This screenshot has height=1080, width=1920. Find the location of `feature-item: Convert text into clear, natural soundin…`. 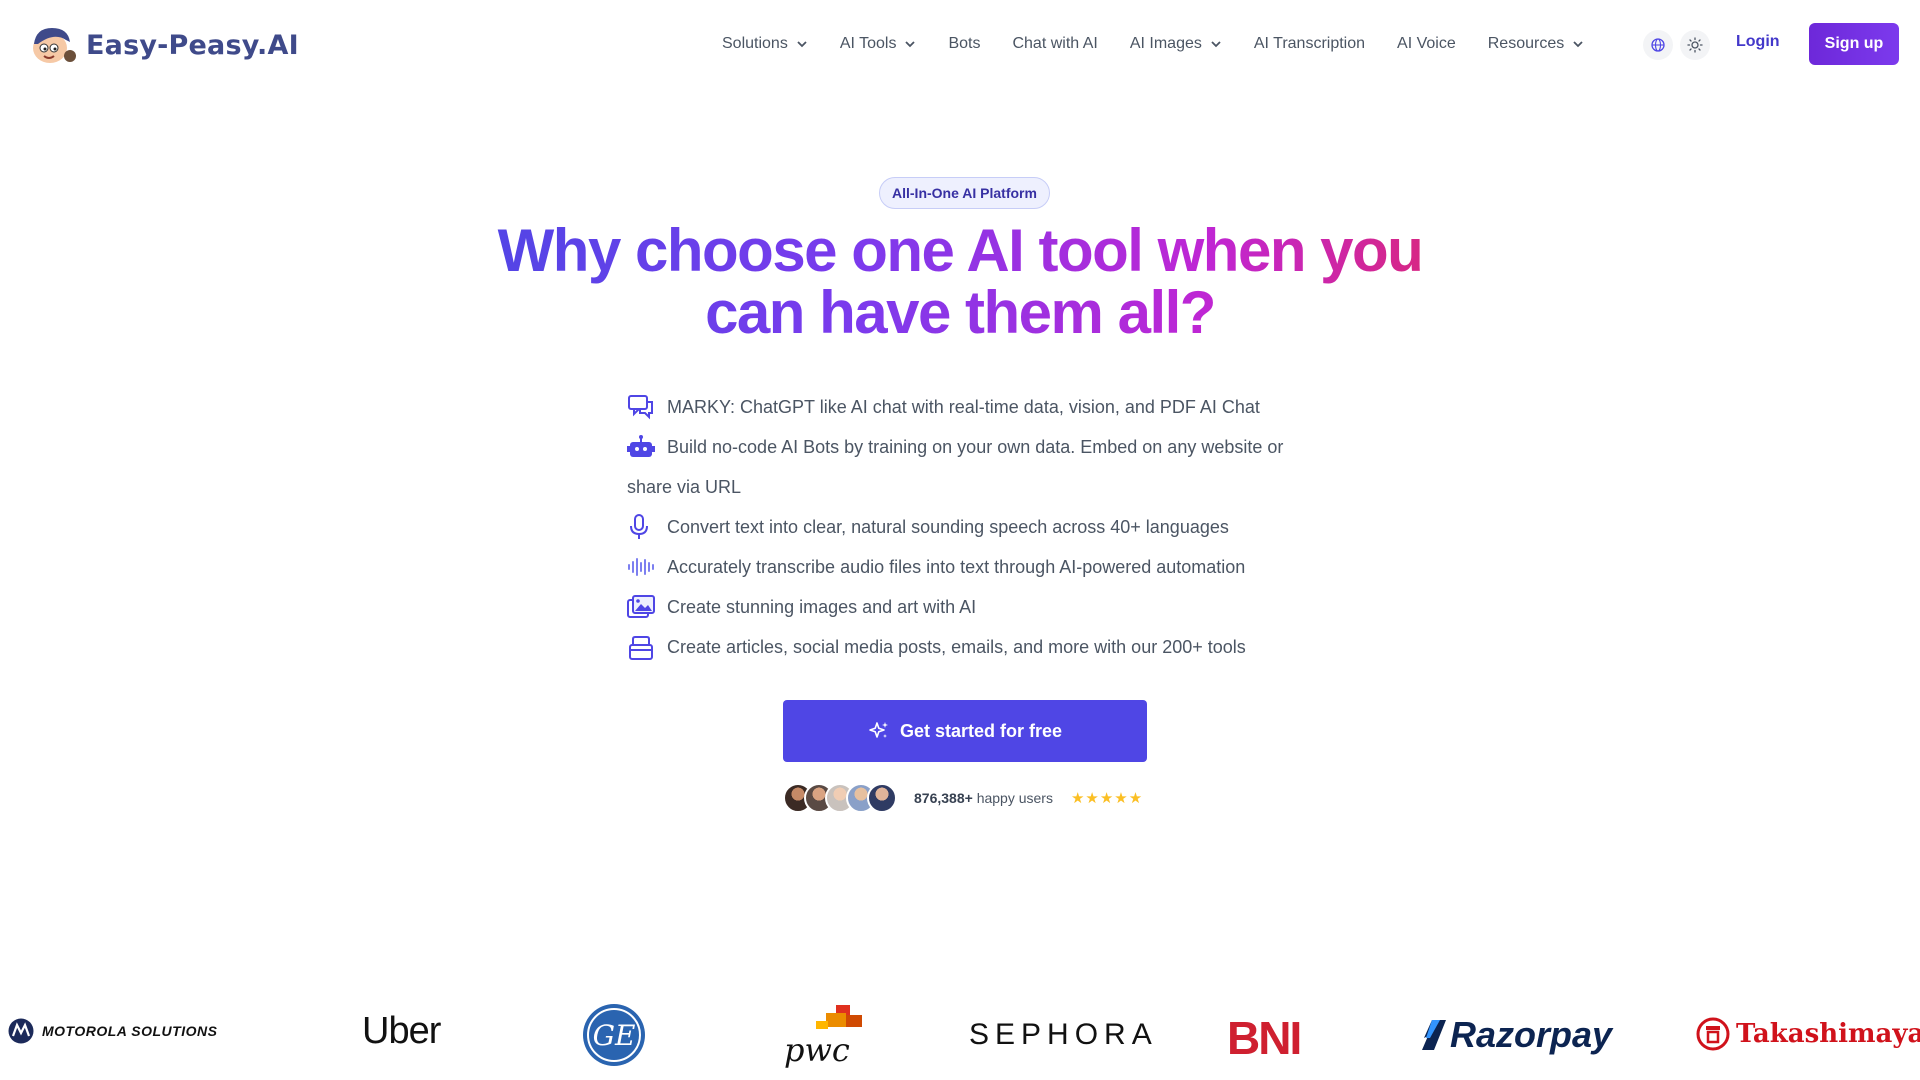

feature-item: Convert text into clear, natural soundin… is located at coordinates (962, 527).